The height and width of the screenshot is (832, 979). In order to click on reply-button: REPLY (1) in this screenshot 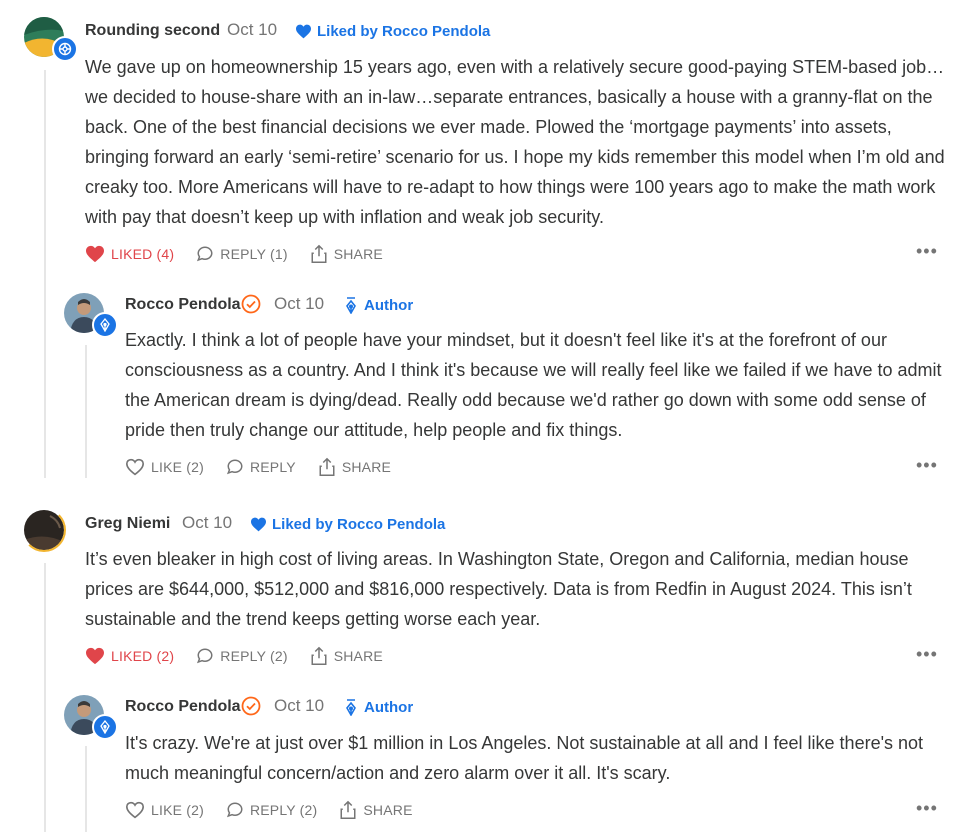, I will do `click(241, 254)`.